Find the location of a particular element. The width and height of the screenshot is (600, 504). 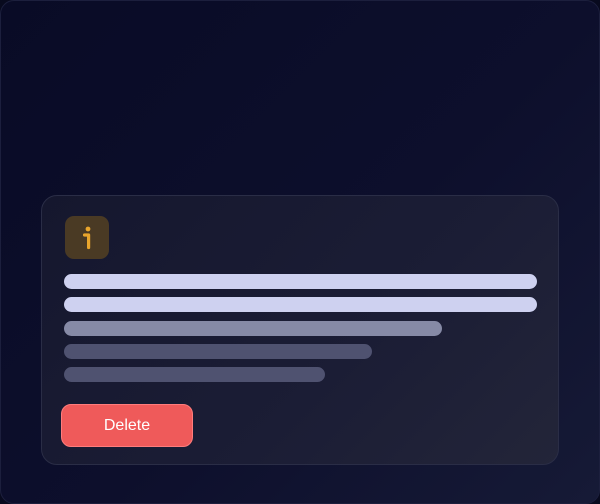

delete-button: Delete is located at coordinates (127, 425).